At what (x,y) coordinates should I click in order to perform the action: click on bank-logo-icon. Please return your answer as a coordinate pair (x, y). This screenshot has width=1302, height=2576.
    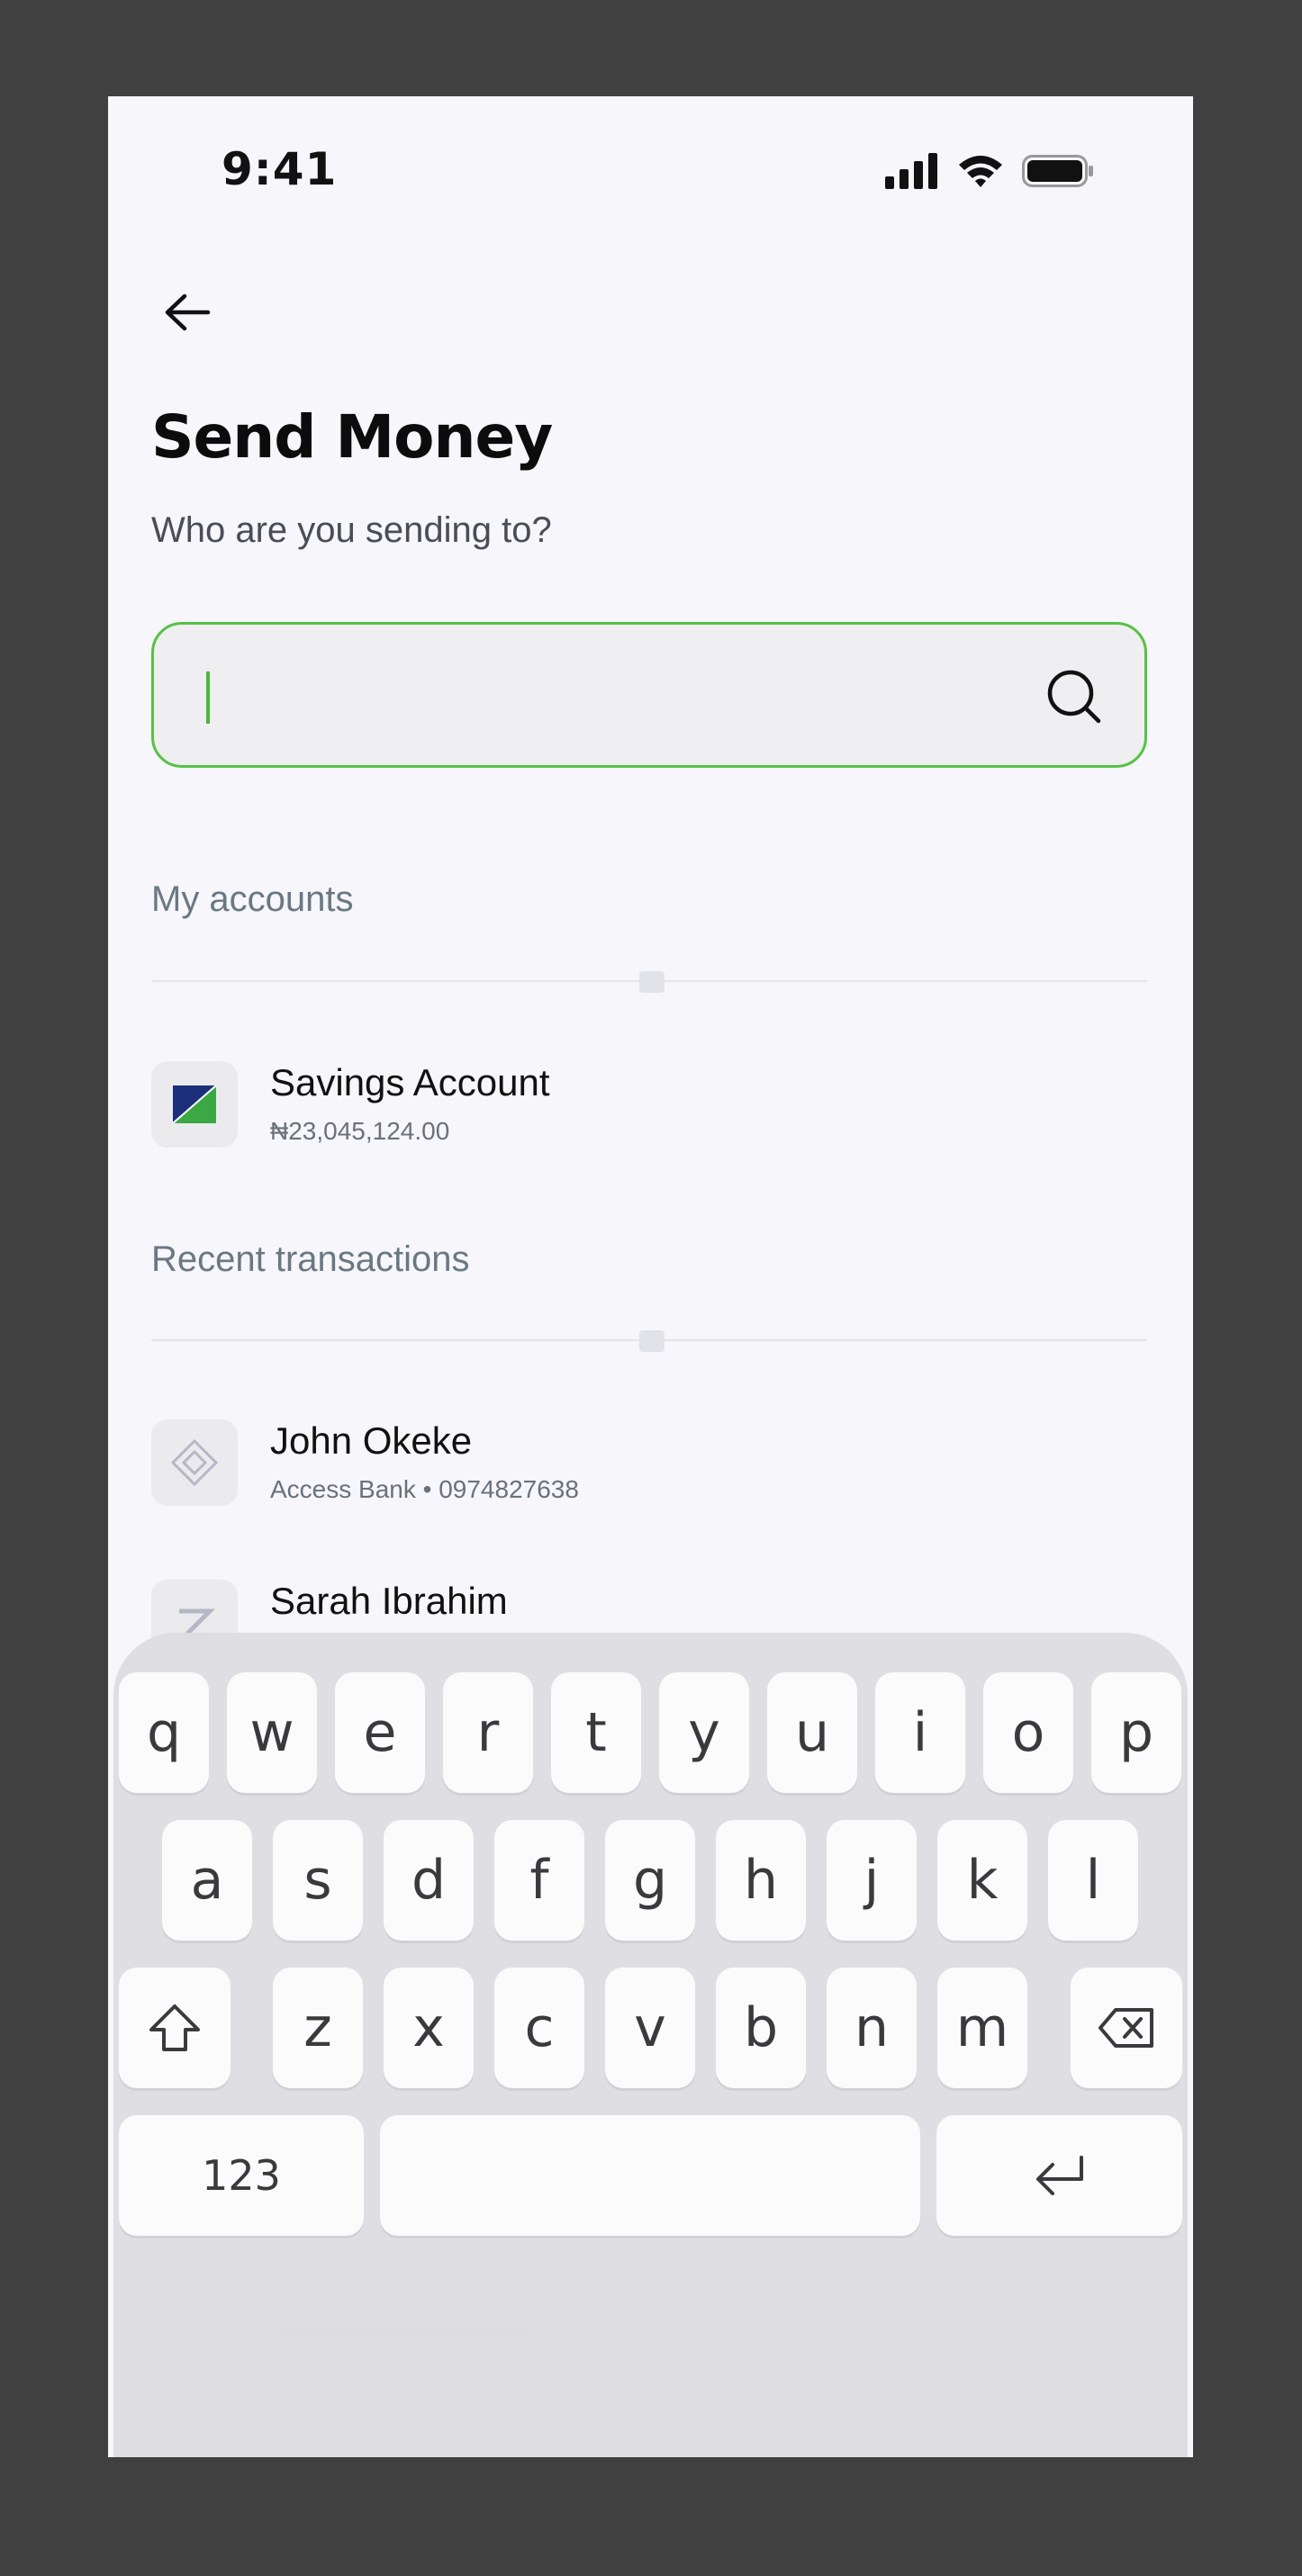
    Looking at the image, I should click on (194, 1104).